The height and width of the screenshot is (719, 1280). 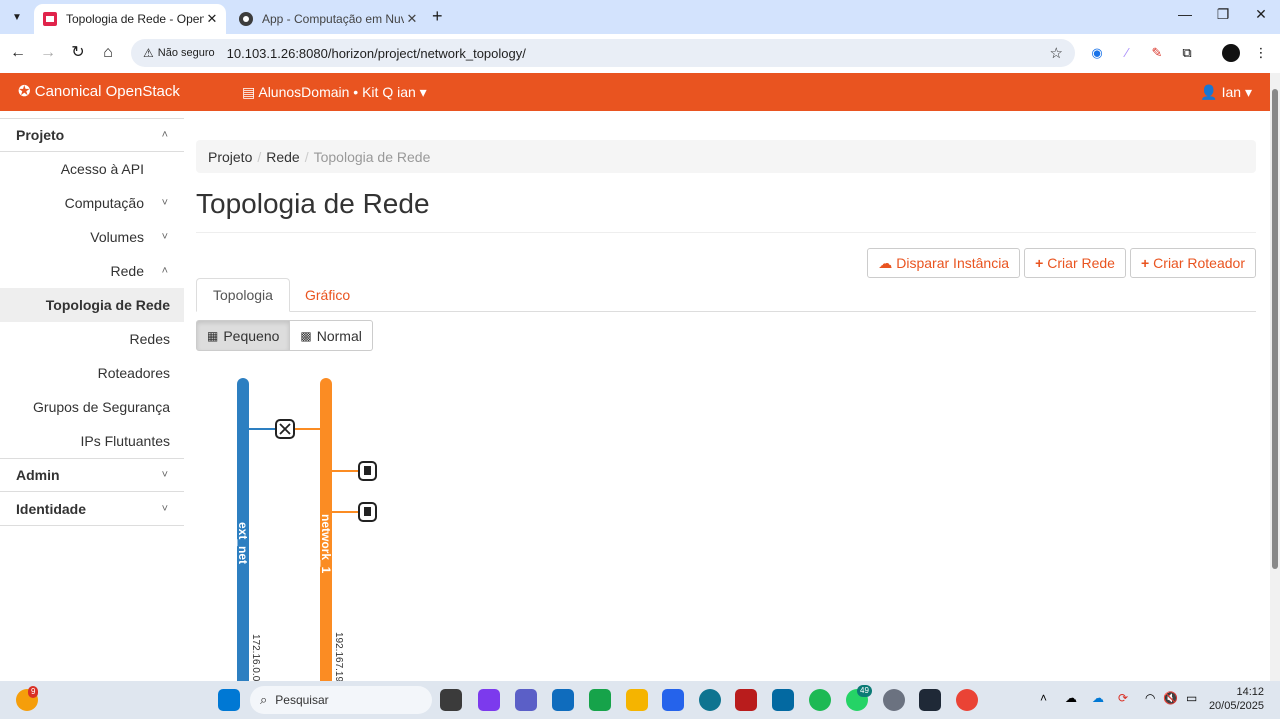 I want to click on tray-cloud-icon: ☁, so click(x=1071, y=698).